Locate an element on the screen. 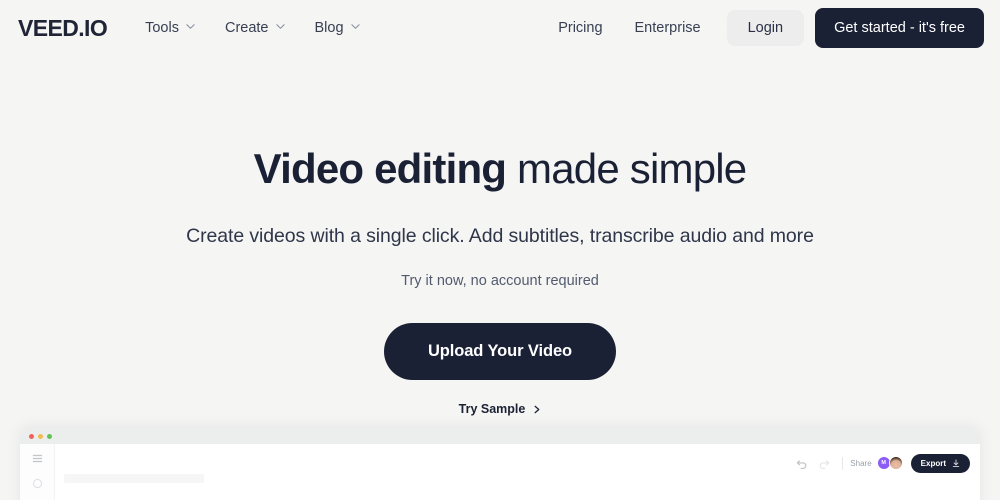  window-maximize-dot is located at coordinates (49, 436).